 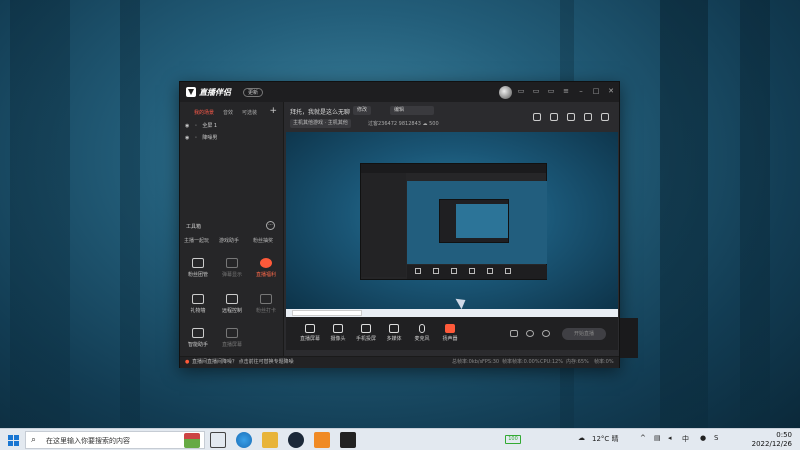 I want to click on gift-wall-icon, so click(x=198, y=299).